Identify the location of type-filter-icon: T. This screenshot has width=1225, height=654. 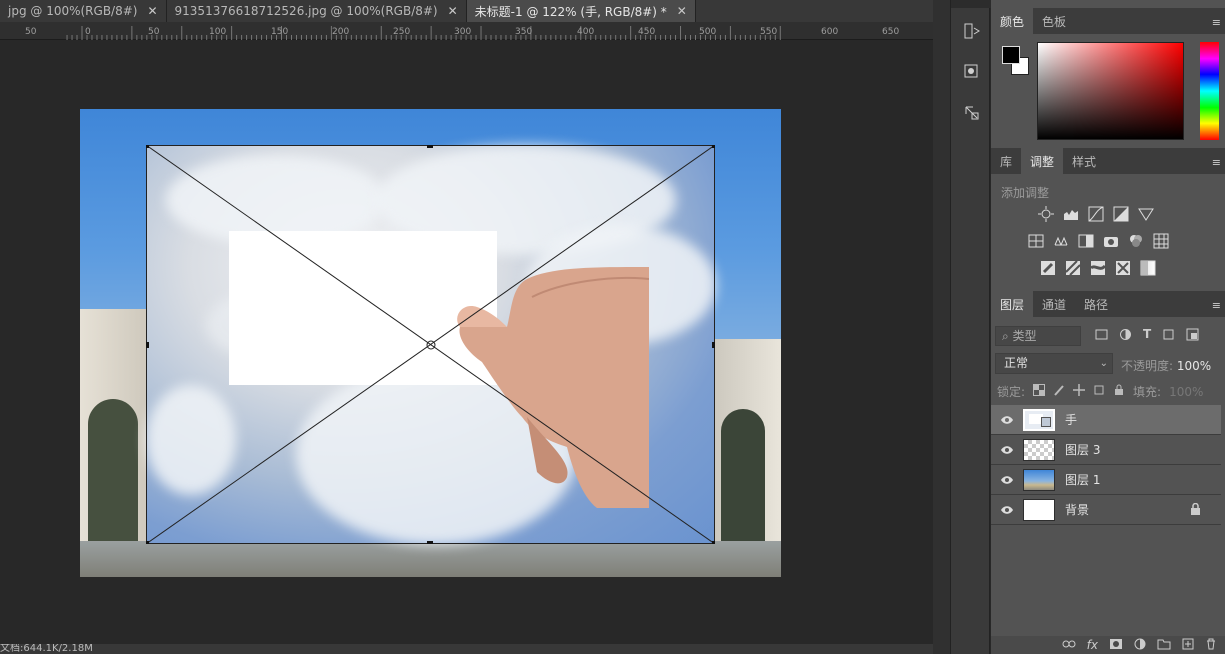
(1147, 336).